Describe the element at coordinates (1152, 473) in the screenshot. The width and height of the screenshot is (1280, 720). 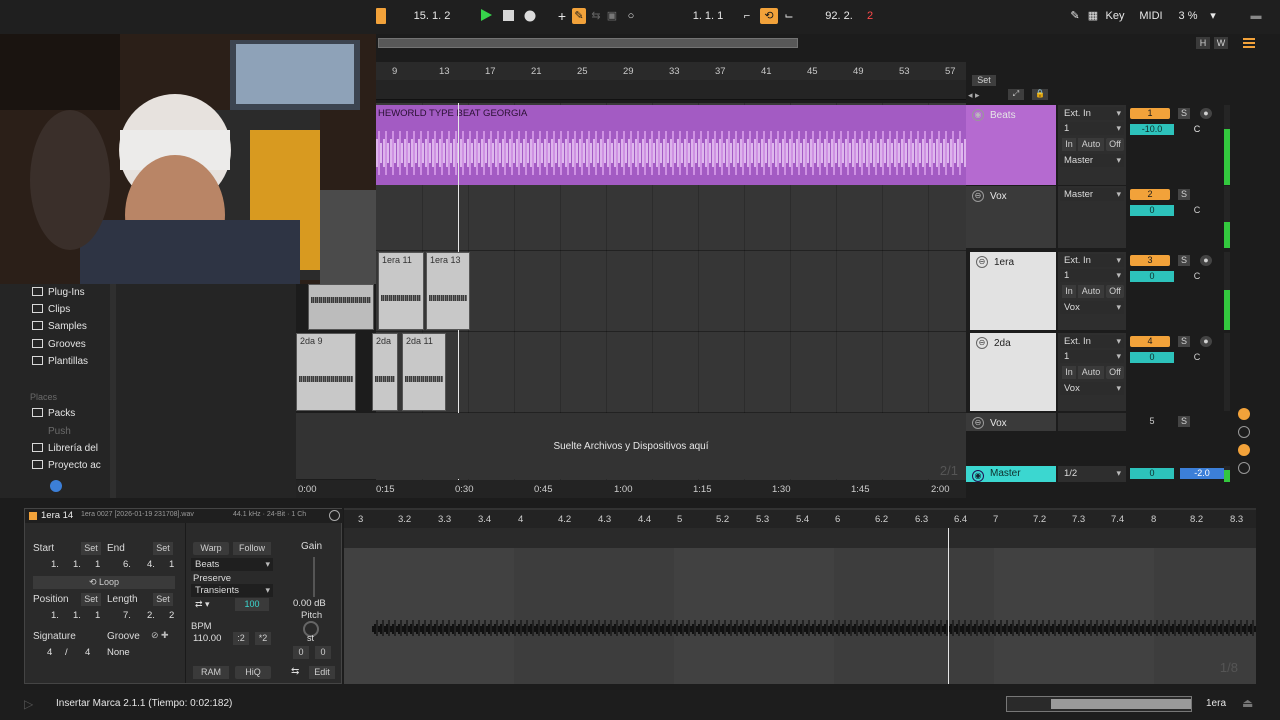
I see `master-volume: 0` at that location.